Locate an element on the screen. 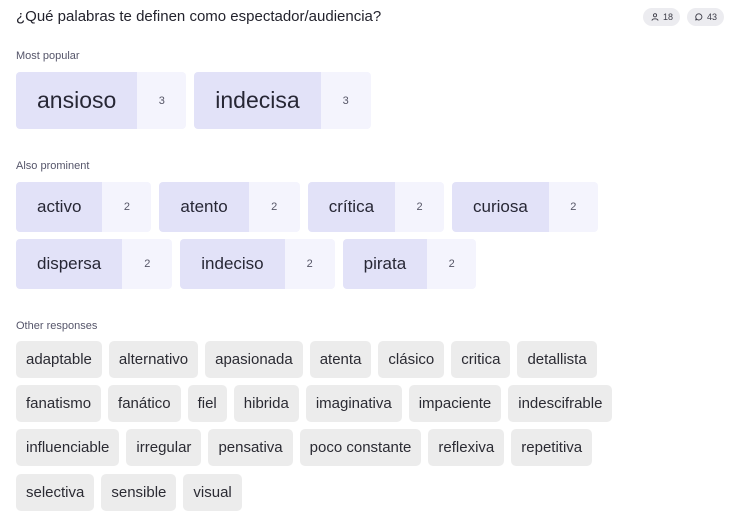 This screenshot has width=730, height=528. word-pill: indecisa 3 is located at coordinates (282, 100).